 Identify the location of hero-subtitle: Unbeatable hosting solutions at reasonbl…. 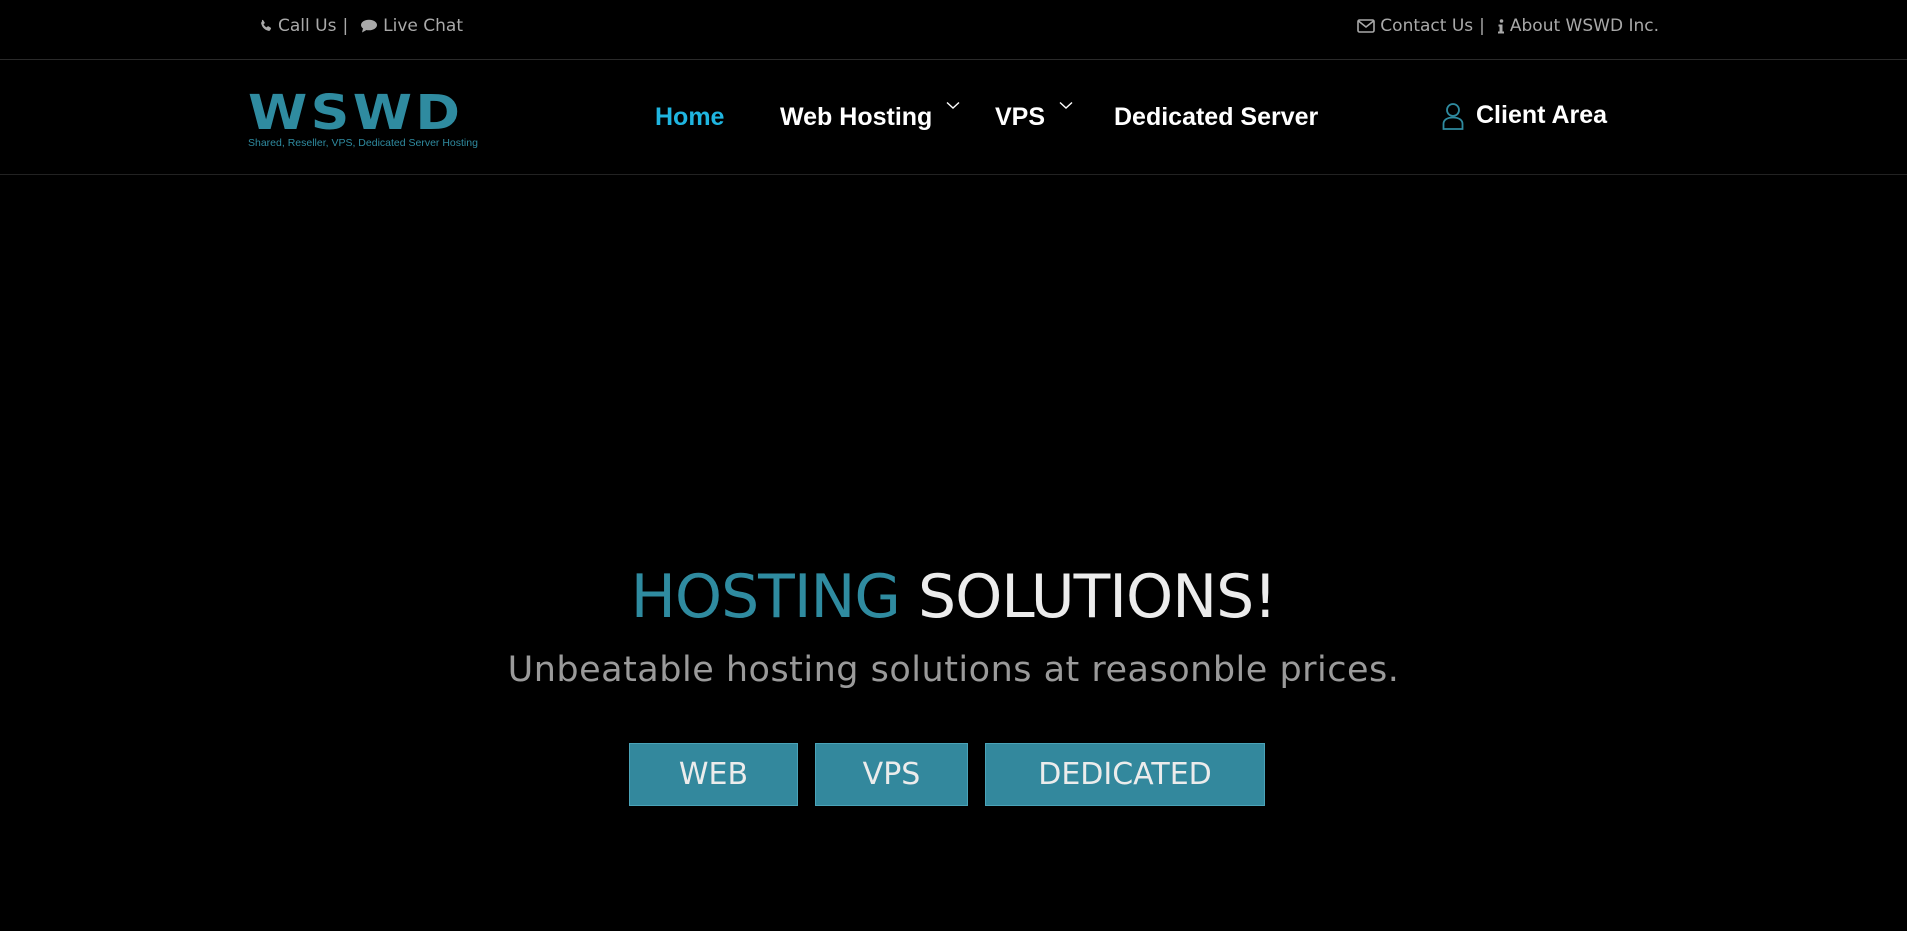
(953, 670).